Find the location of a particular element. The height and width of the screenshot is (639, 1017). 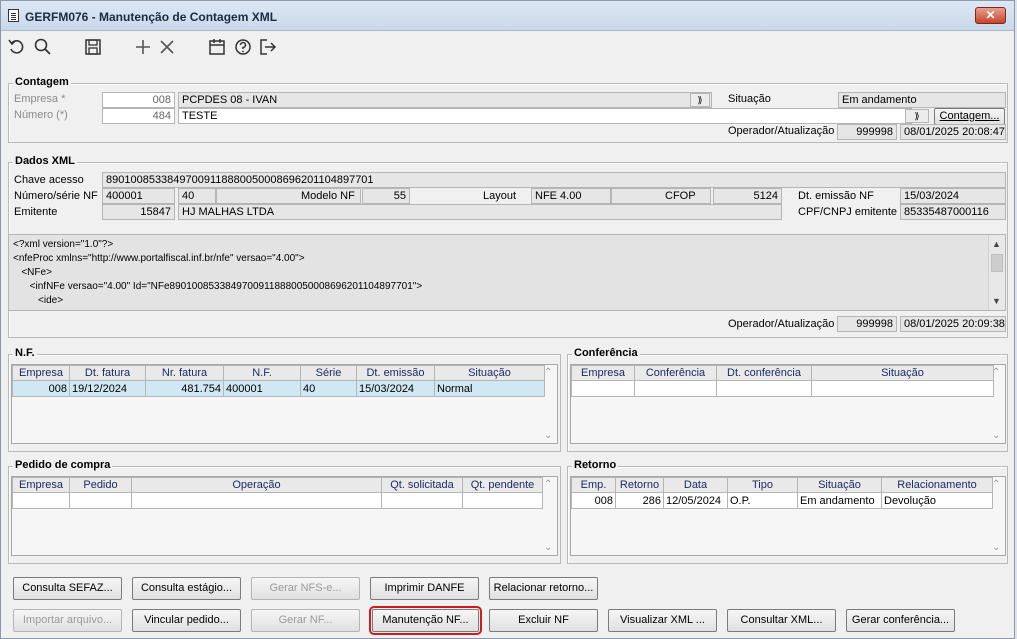

cell: 15/03/2024 is located at coordinates (395, 388).